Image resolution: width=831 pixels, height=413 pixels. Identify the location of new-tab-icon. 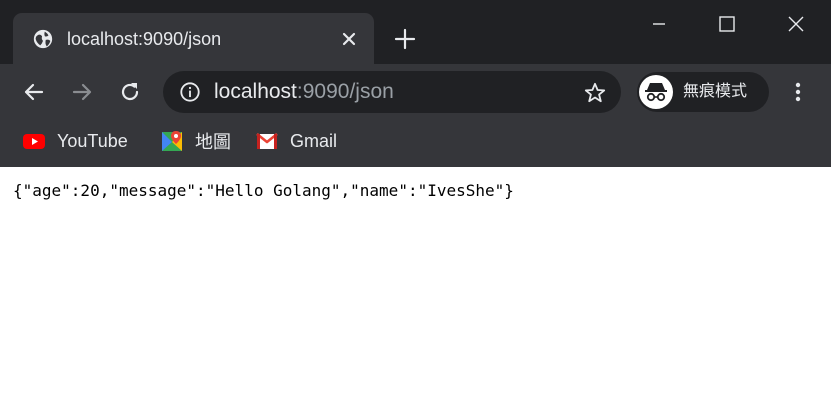
(405, 39).